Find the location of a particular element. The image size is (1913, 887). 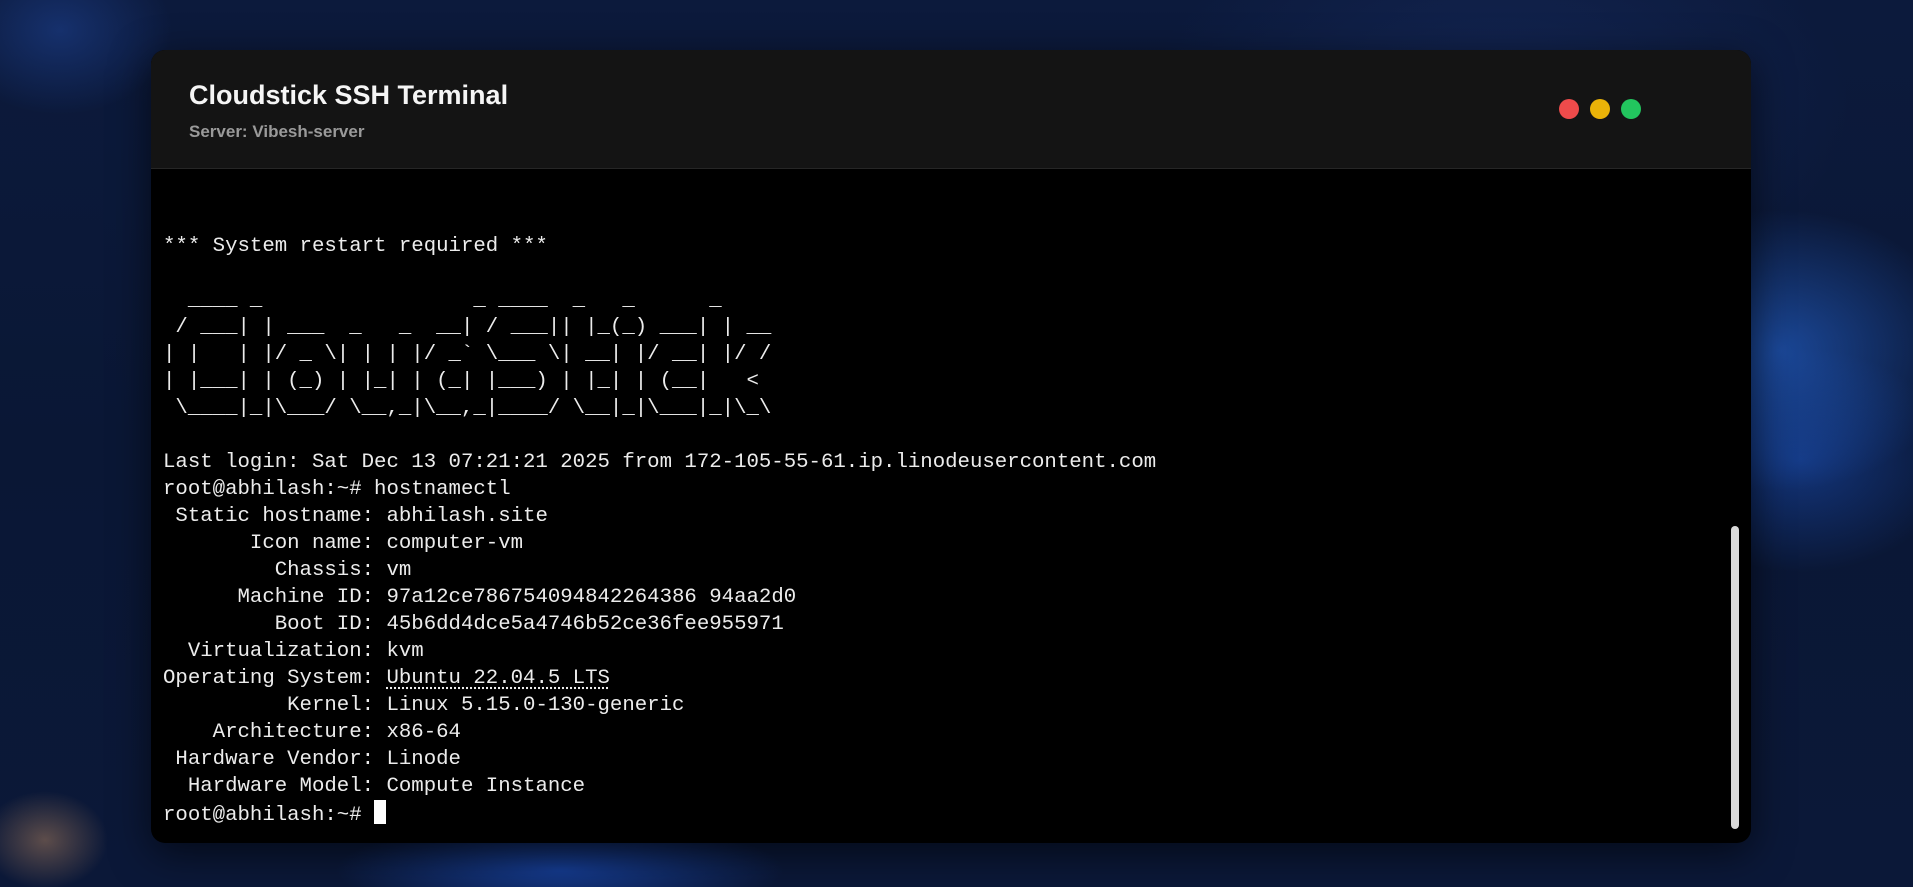

maximize-window-button is located at coordinates (1631, 109).